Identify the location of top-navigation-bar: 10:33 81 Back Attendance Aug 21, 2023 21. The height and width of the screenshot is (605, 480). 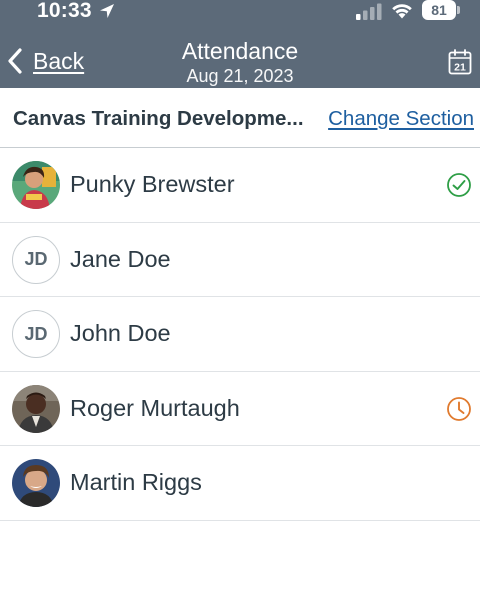
(240, 44).